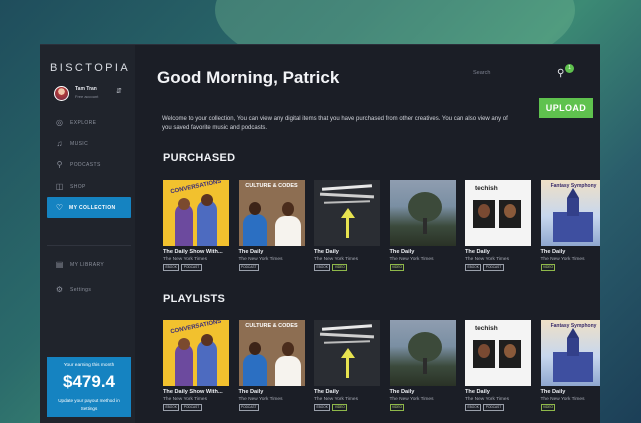  I want to click on album-art-arrow, so click(348, 213).